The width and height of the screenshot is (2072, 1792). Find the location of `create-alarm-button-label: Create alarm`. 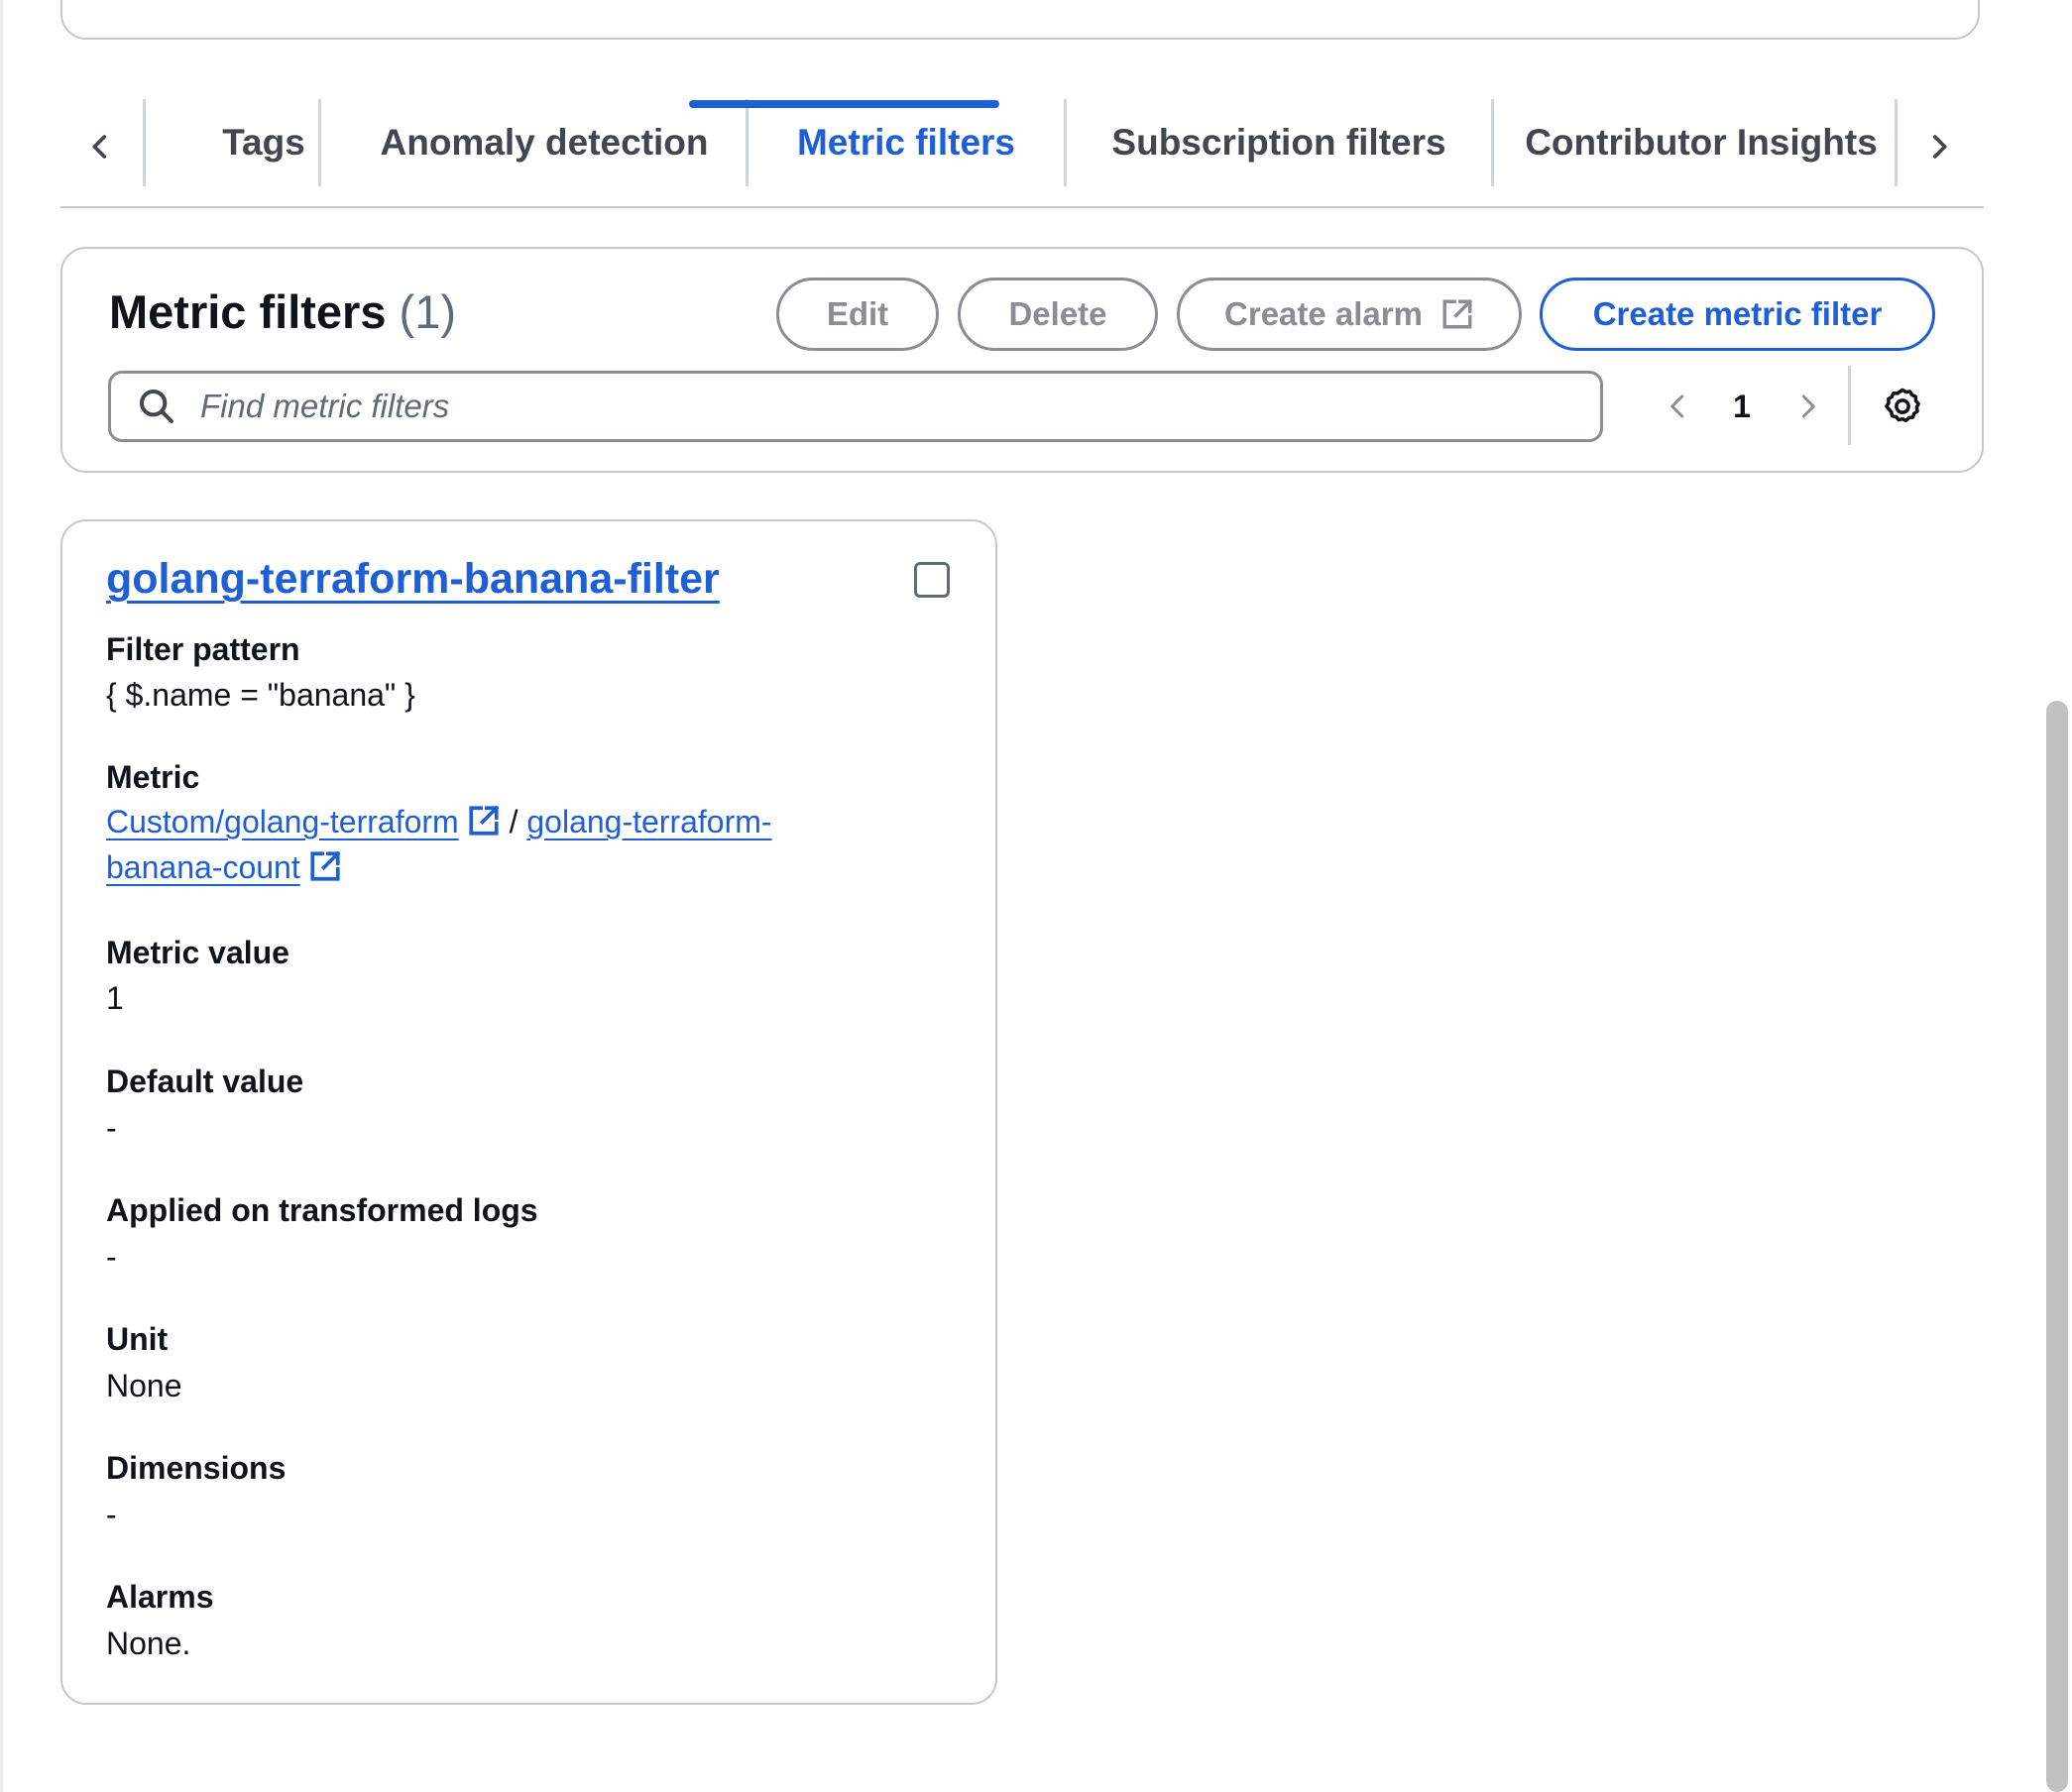

create-alarm-button-label: Create alarm is located at coordinates (1323, 313).